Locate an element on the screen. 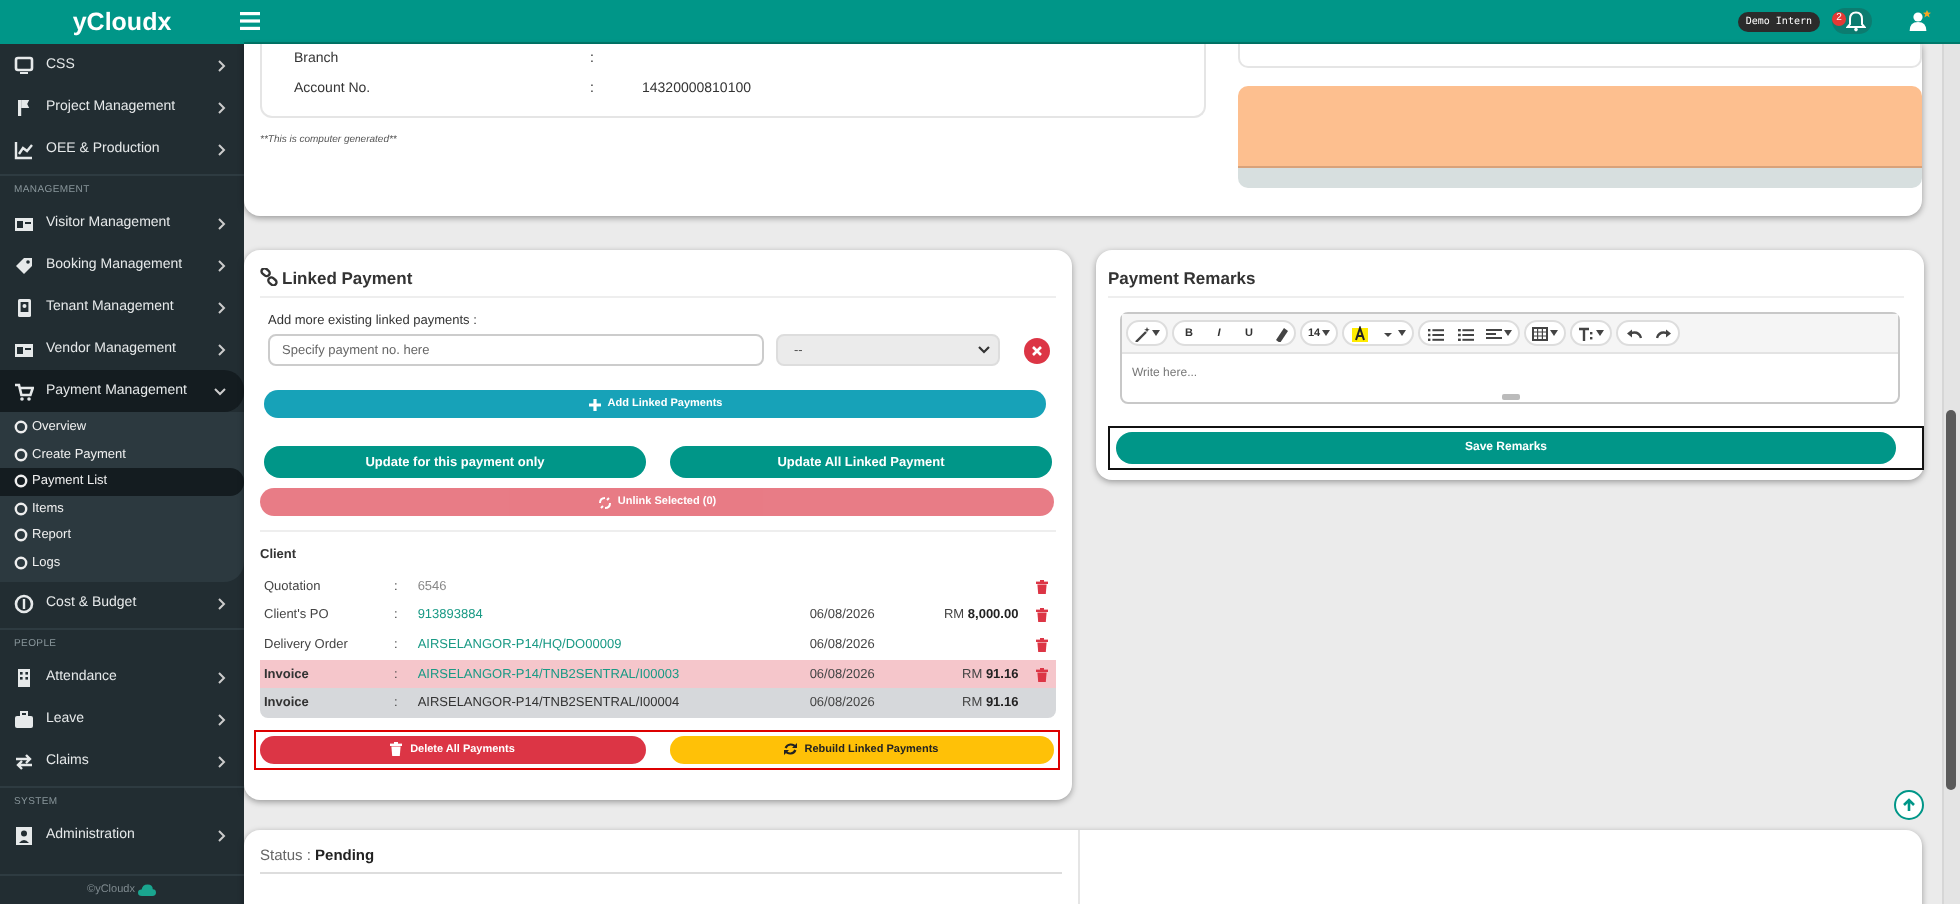 Image resolution: width=1960 pixels, height=904 pixels. building-icon is located at coordinates (24, 677).